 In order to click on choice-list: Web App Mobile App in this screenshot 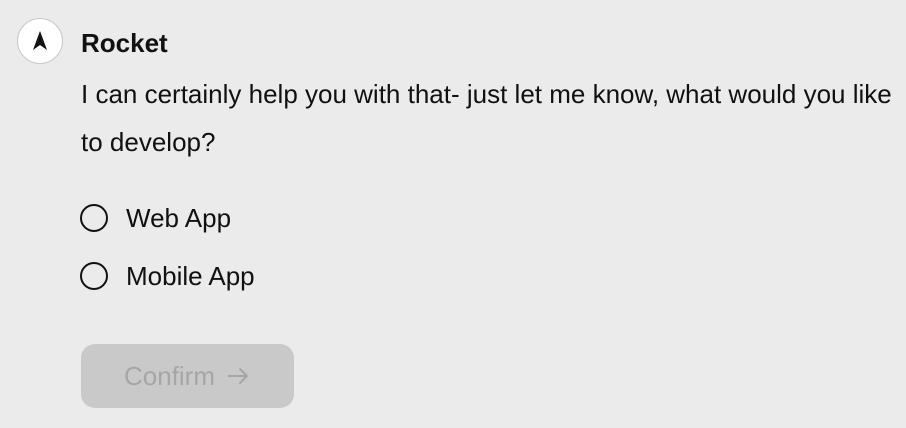, I will do `click(167, 254)`.